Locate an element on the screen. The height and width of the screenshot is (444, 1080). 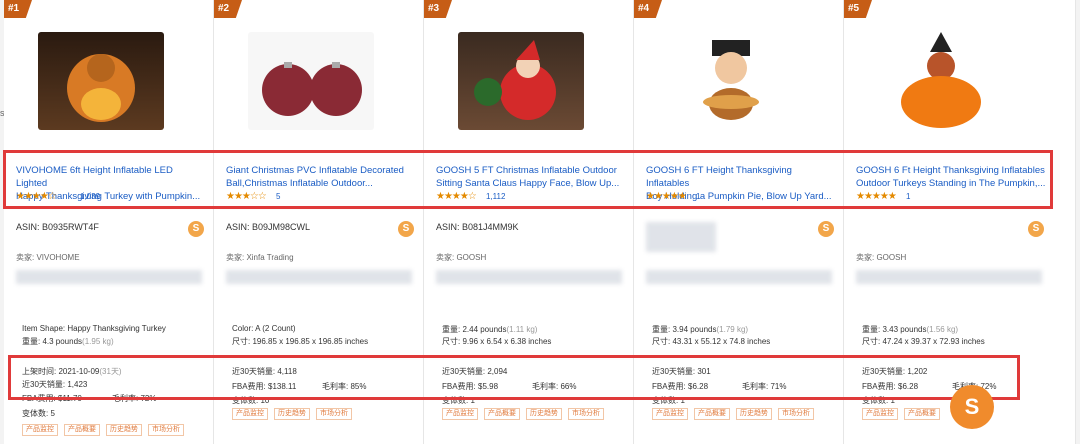
listing-date: 上架时间: 2021-10-09(31天) is located at coordinates (72, 371).